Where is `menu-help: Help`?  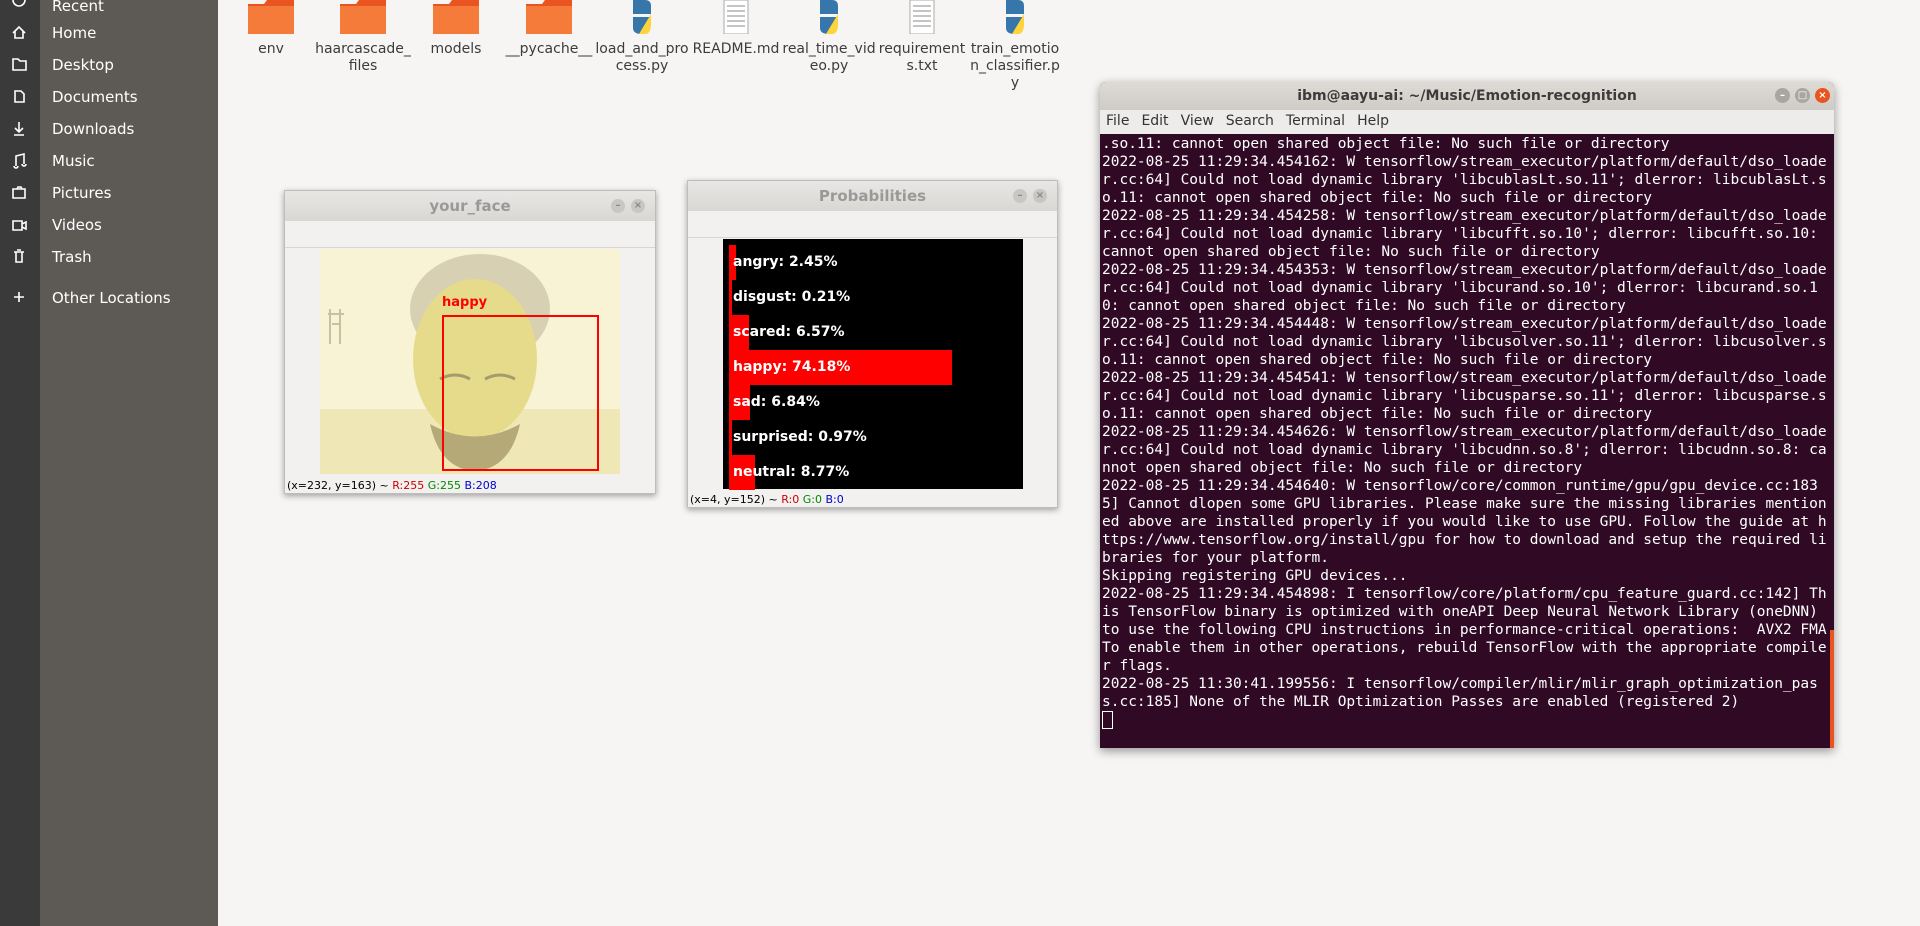
menu-help: Help is located at coordinates (1373, 119).